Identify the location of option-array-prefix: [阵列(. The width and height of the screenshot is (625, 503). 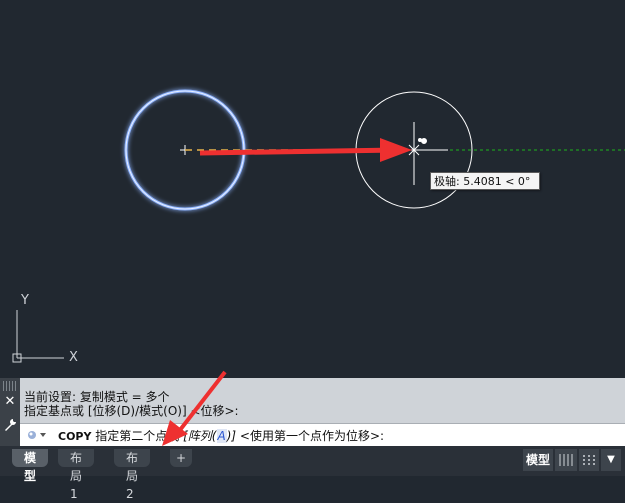
(200, 436).